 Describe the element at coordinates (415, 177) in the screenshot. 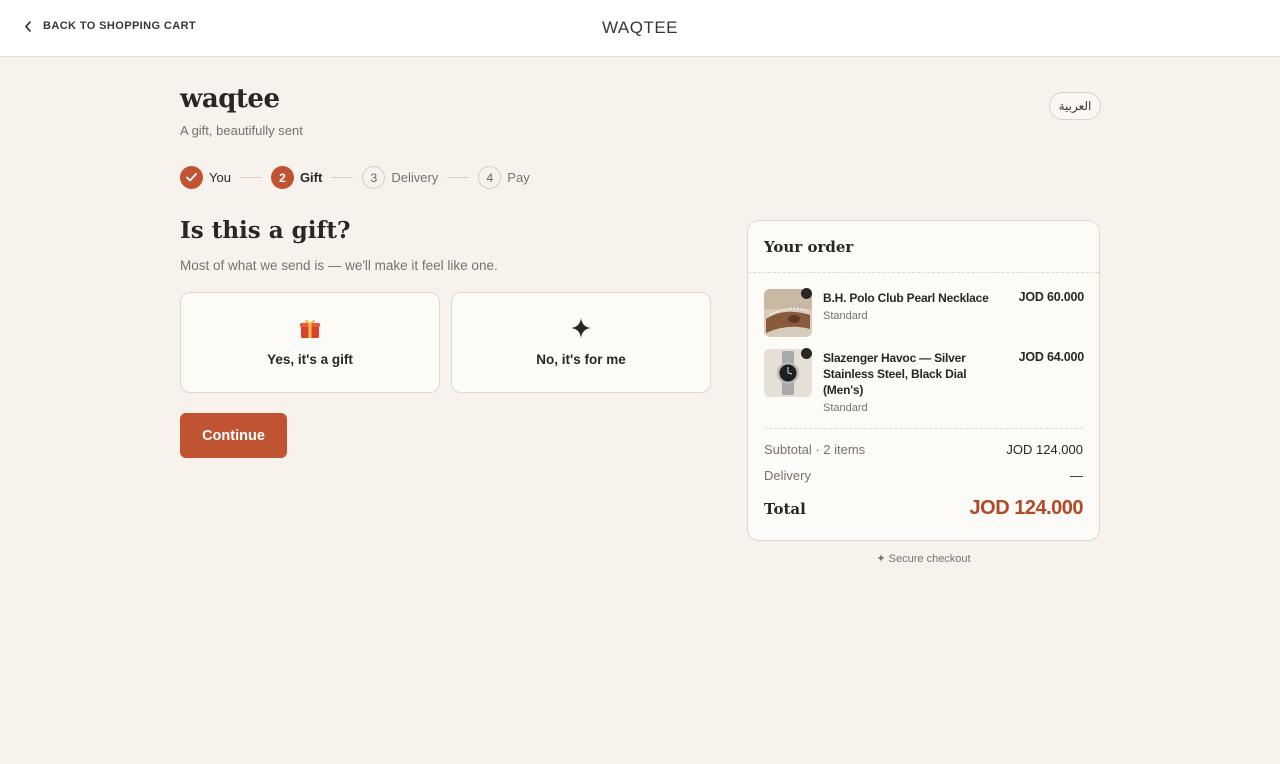

I see `step-label: Delivery` at that location.